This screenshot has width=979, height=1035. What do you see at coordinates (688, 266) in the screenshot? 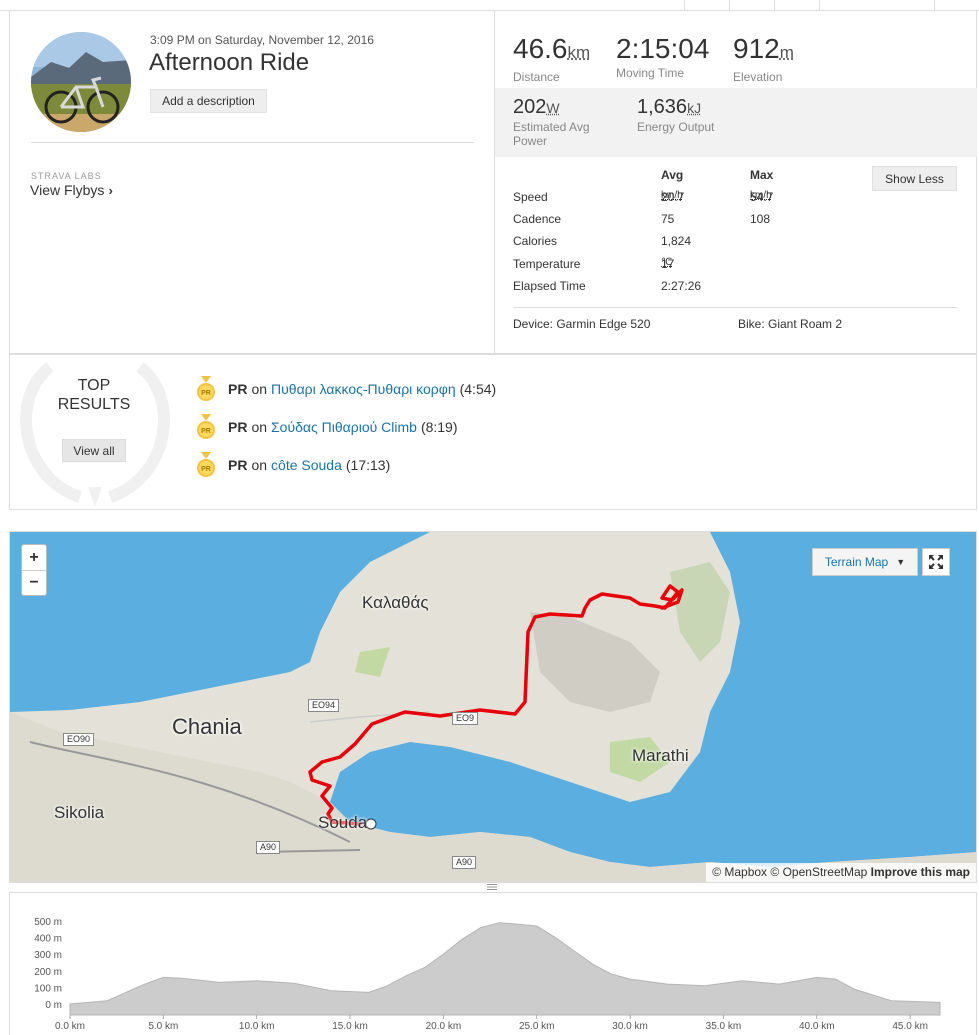
I see `stats-row-temperature: Temperature 17 ℃` at bounding box center [688, 266].